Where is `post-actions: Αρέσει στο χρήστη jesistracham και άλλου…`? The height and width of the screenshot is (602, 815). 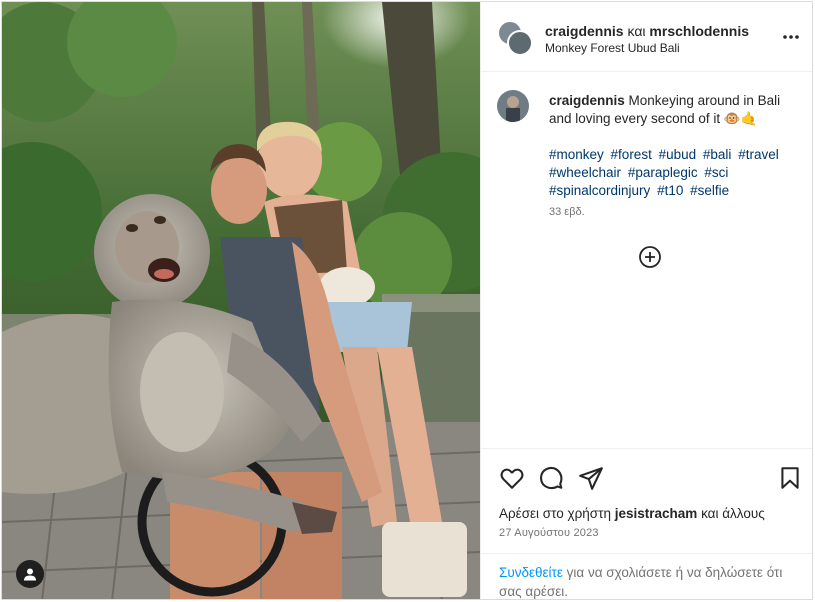
post-actions: Αρέσει στο χρήστη jesistracham και άλλου… is located at coordinates (646, 523).